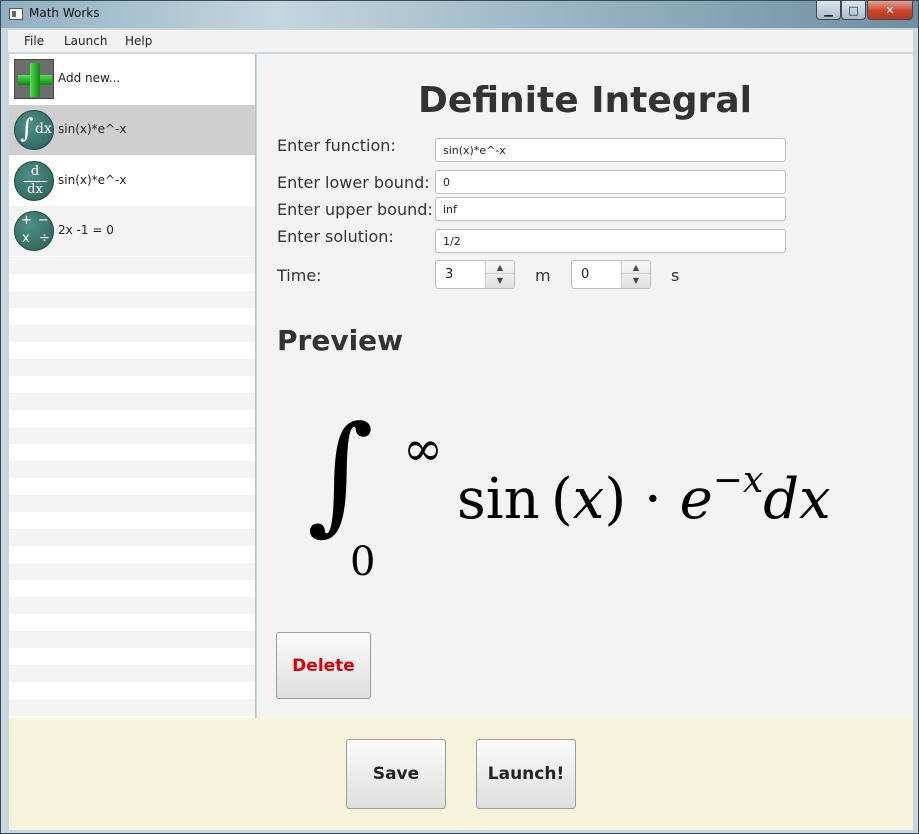 Image resolution: width=919 pixels, height=834 pixels. What do you see at coordinates (585, 274) in the screenshot?
I see `seconds-value: 0` at bounding box center [585, 274].